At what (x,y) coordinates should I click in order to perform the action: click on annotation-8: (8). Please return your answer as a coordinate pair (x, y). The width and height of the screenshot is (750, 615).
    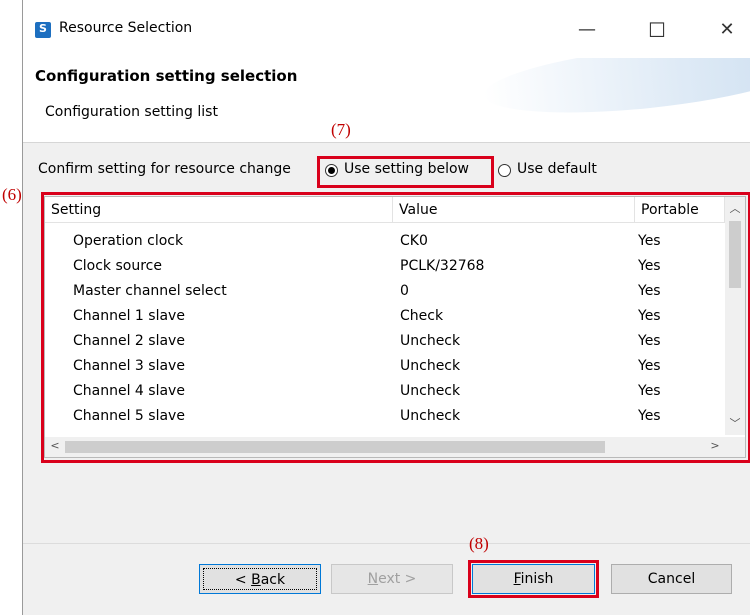
    Looking at the image, I should click on (479, 543).